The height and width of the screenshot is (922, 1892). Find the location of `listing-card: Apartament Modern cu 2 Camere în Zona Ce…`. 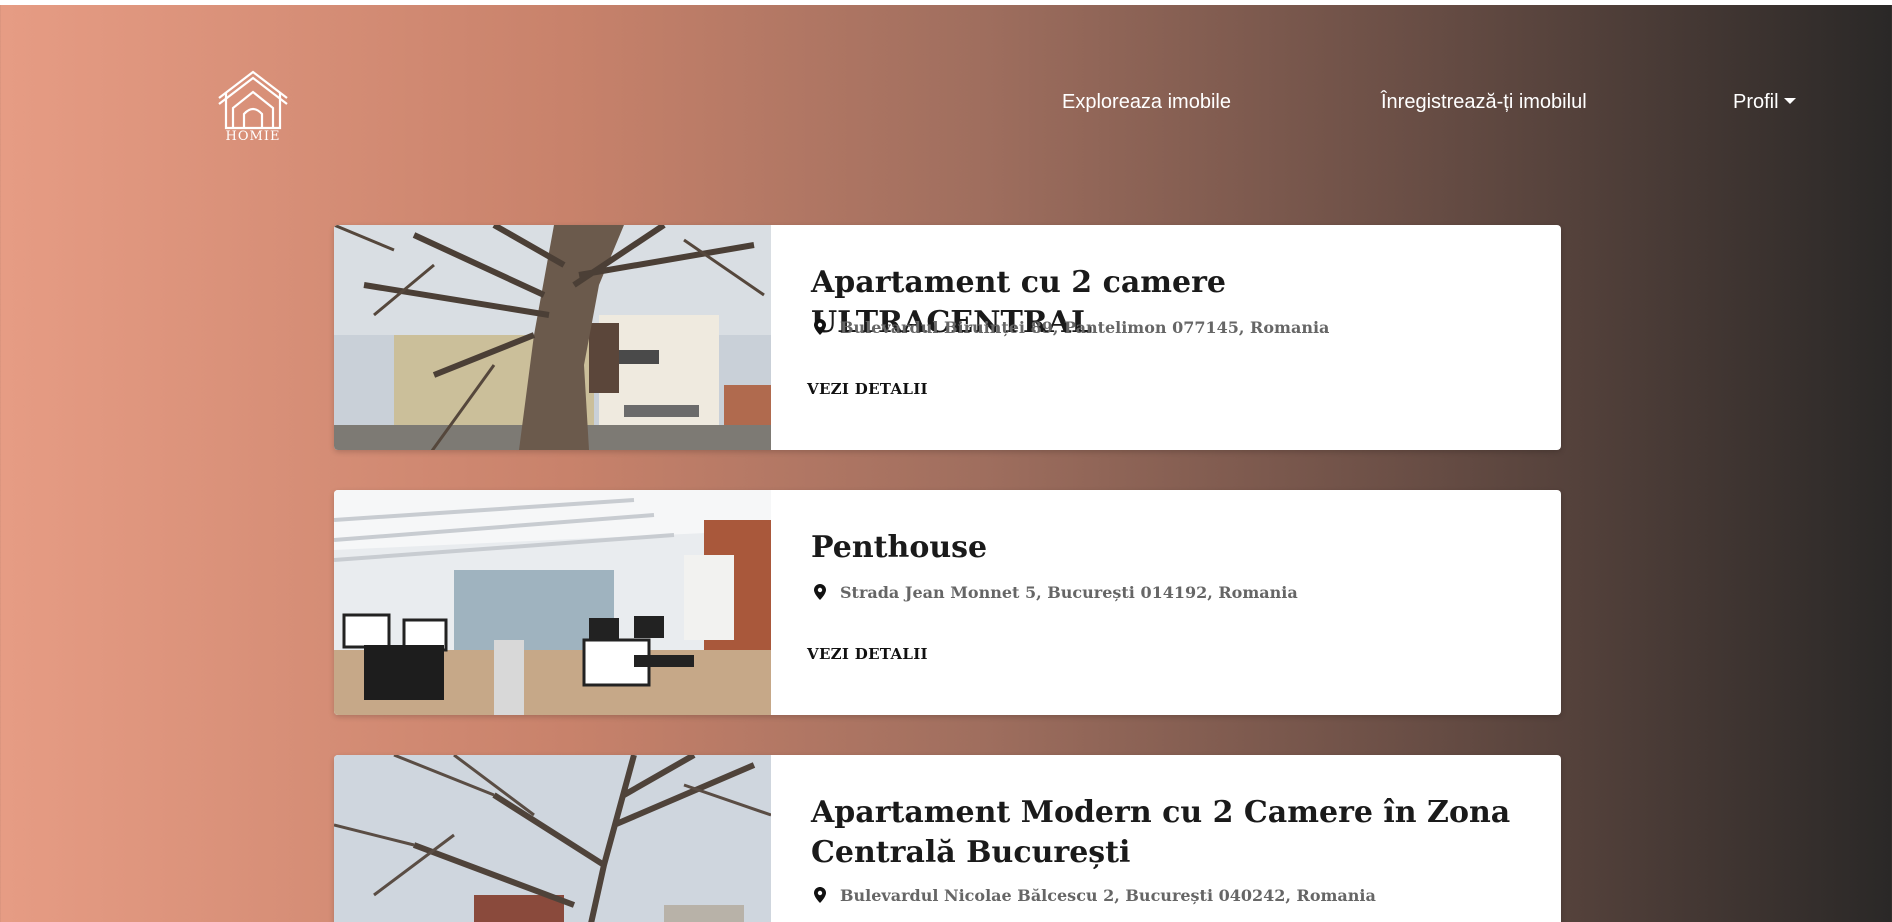

listing-card: Apartament Modern cu 2 Camere în Zona Ce… is located at coordinates (947, 838).